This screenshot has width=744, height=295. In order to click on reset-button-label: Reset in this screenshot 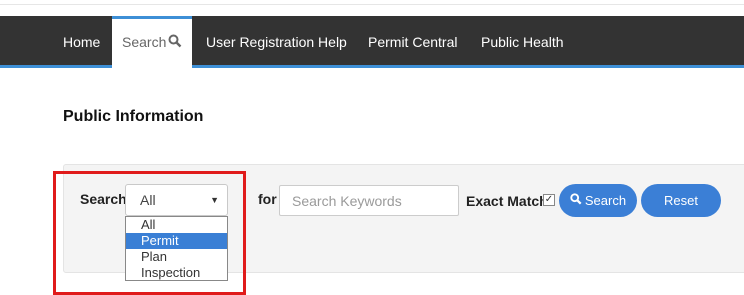, I will do `click(681, 200)`.